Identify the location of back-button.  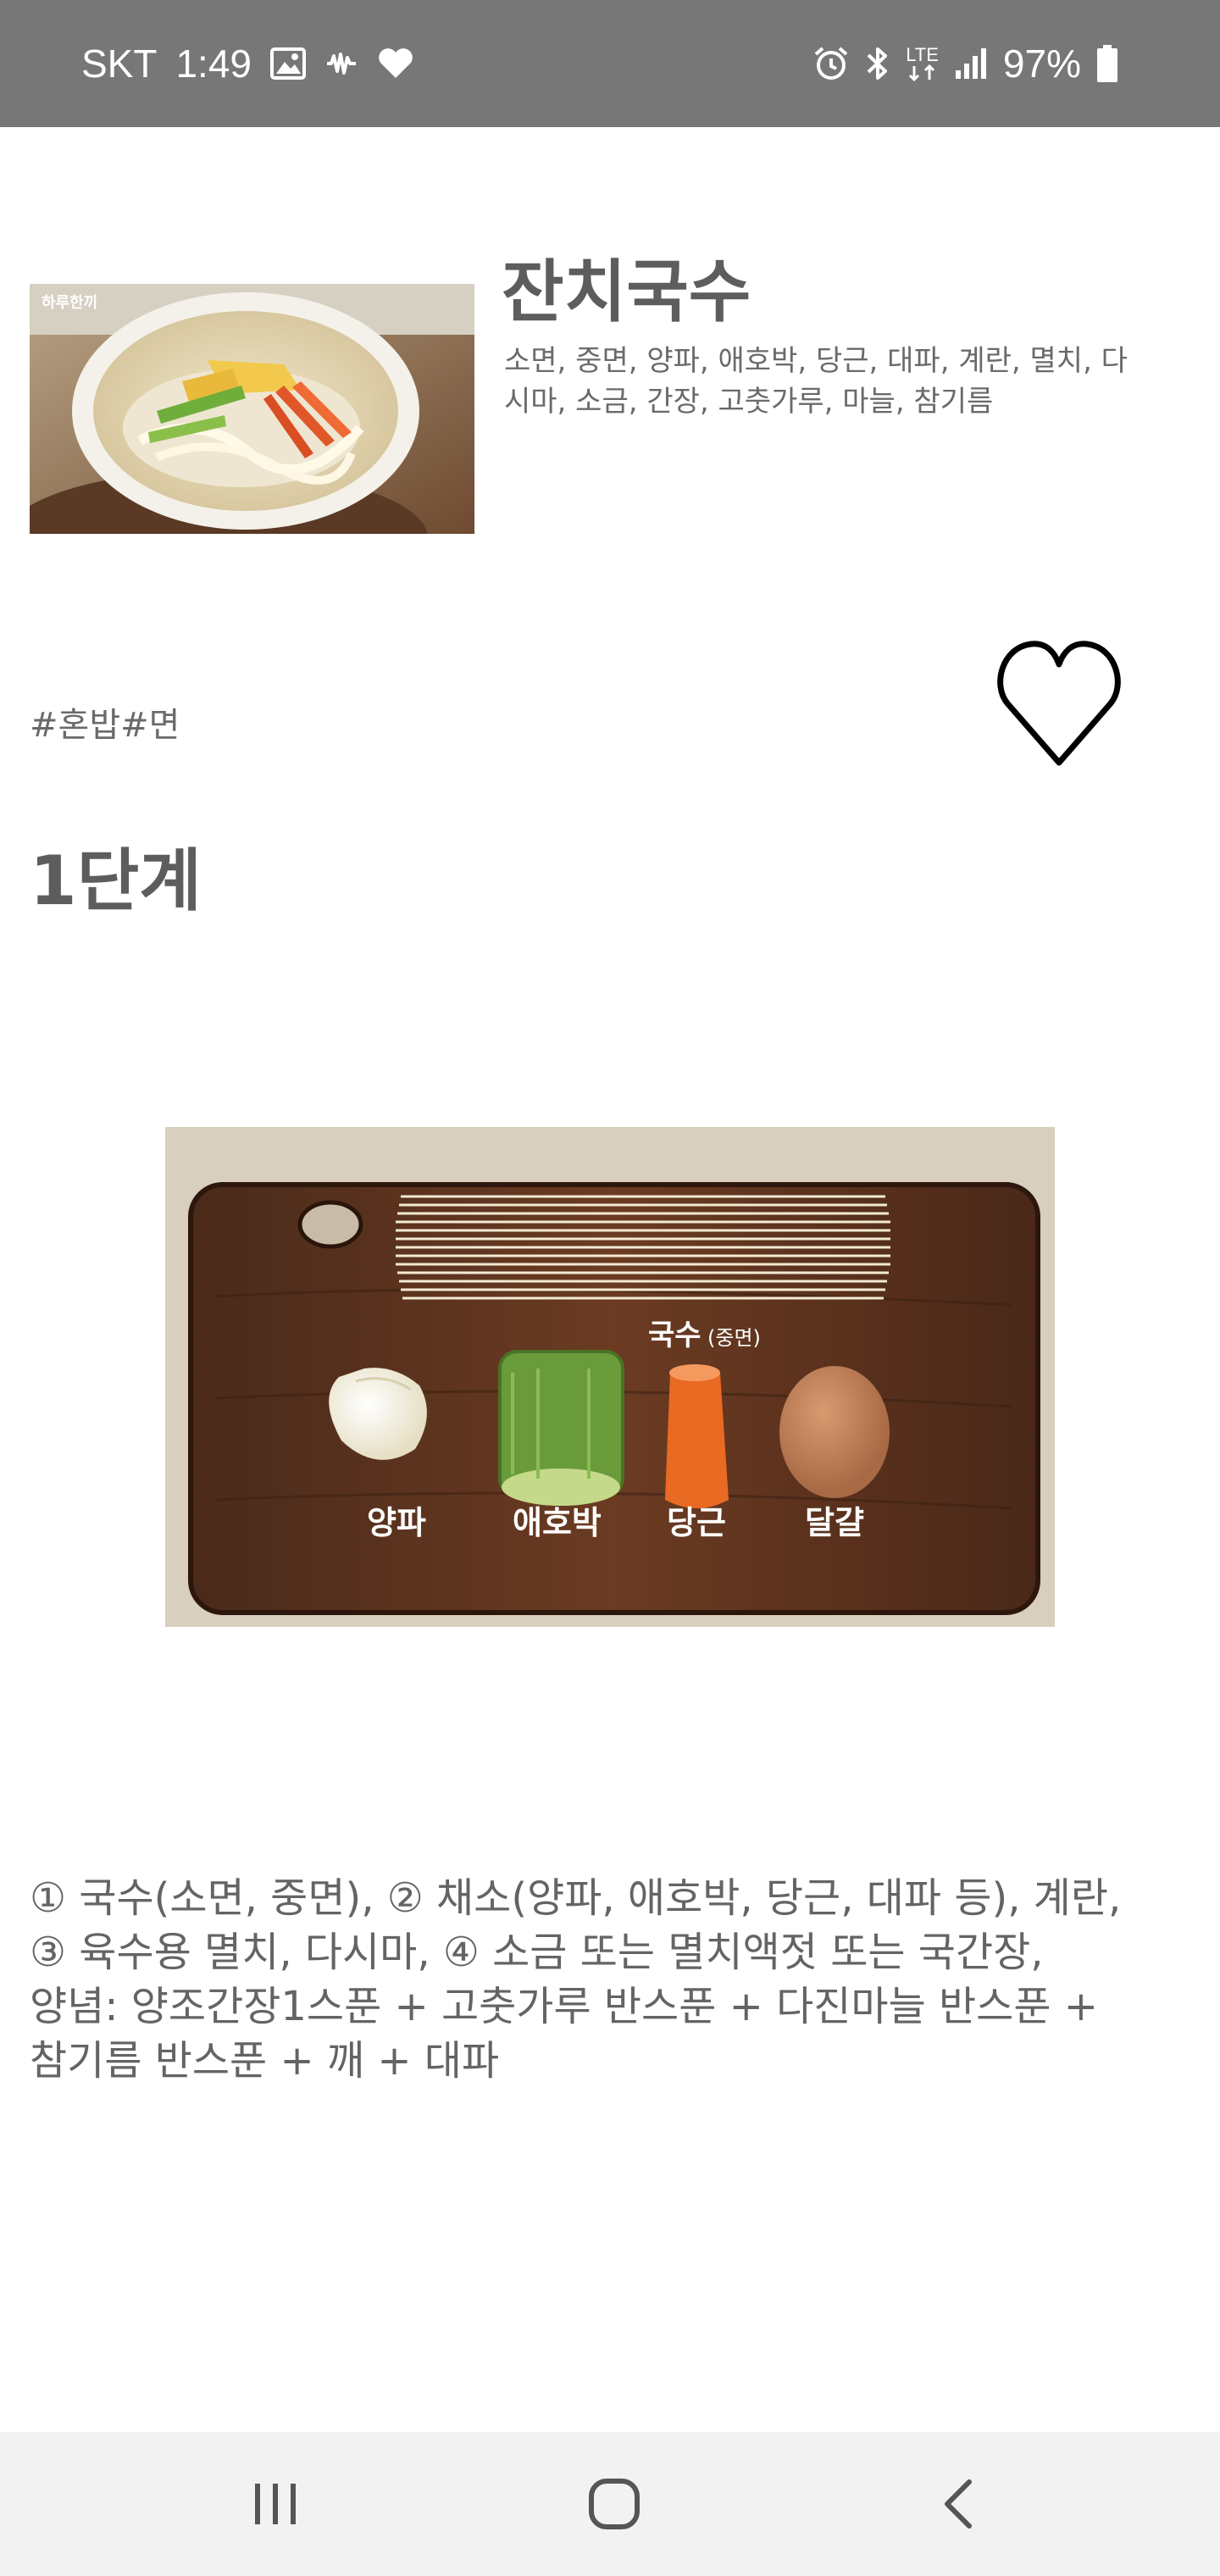
(957, 2504).